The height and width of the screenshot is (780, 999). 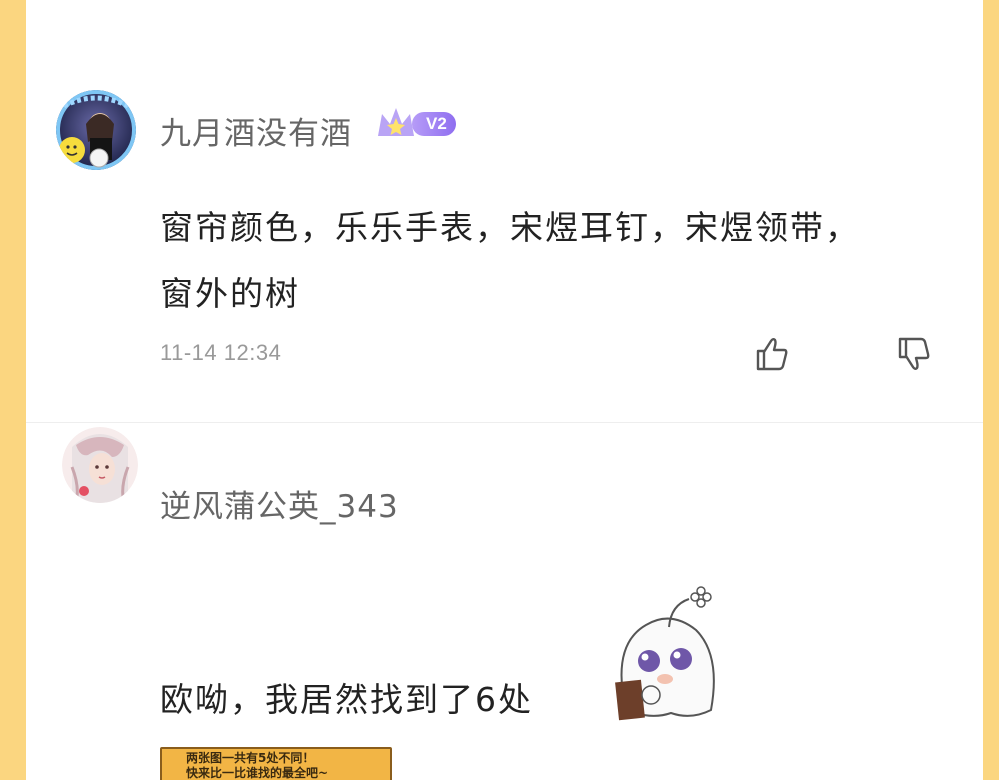 I want to click on timestamp: 11-14 12:34, so click(x=221, y=352).